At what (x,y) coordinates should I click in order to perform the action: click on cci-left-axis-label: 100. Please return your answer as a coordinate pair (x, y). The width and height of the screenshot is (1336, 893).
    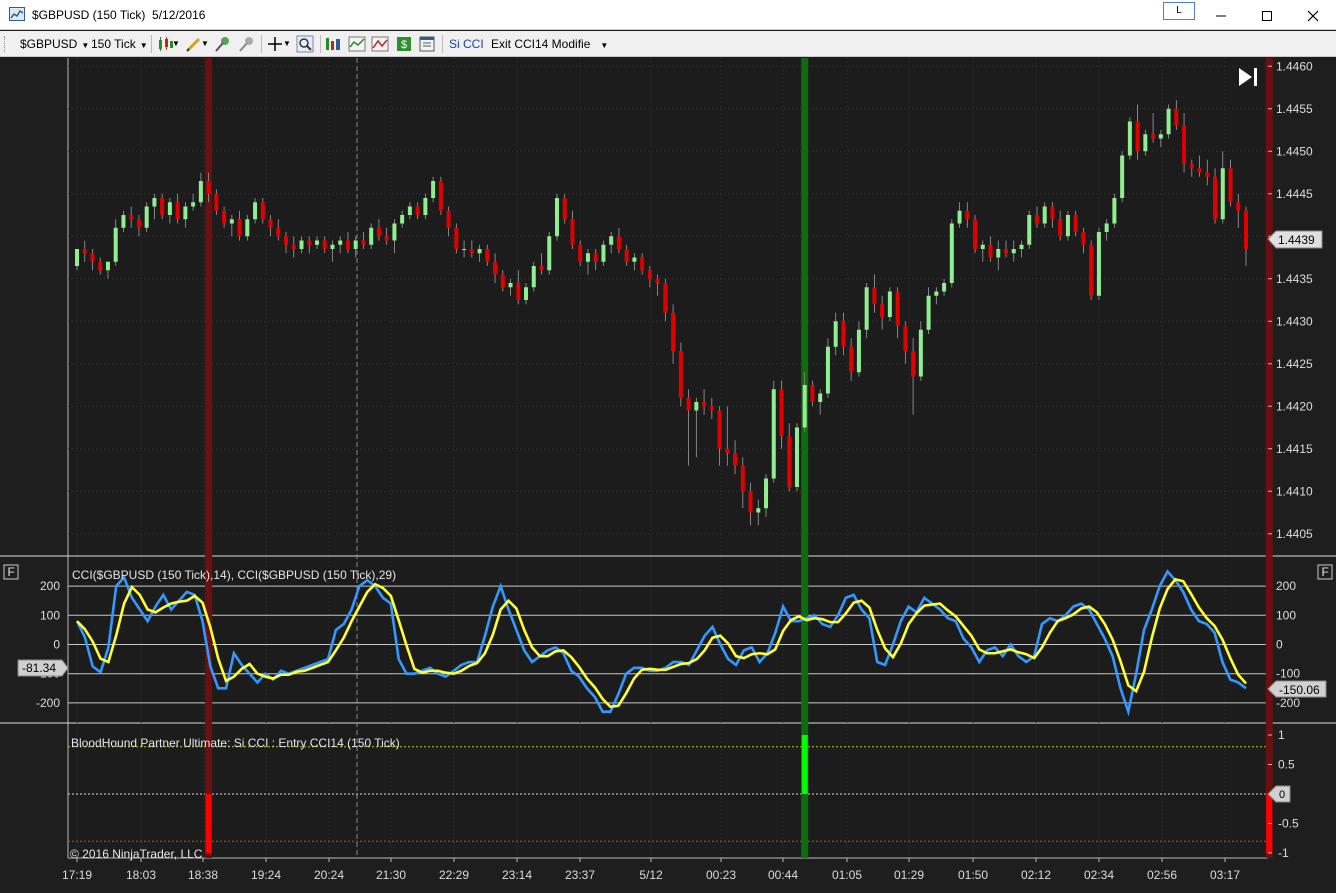
    Looking at the image, I should click on (50, 615).